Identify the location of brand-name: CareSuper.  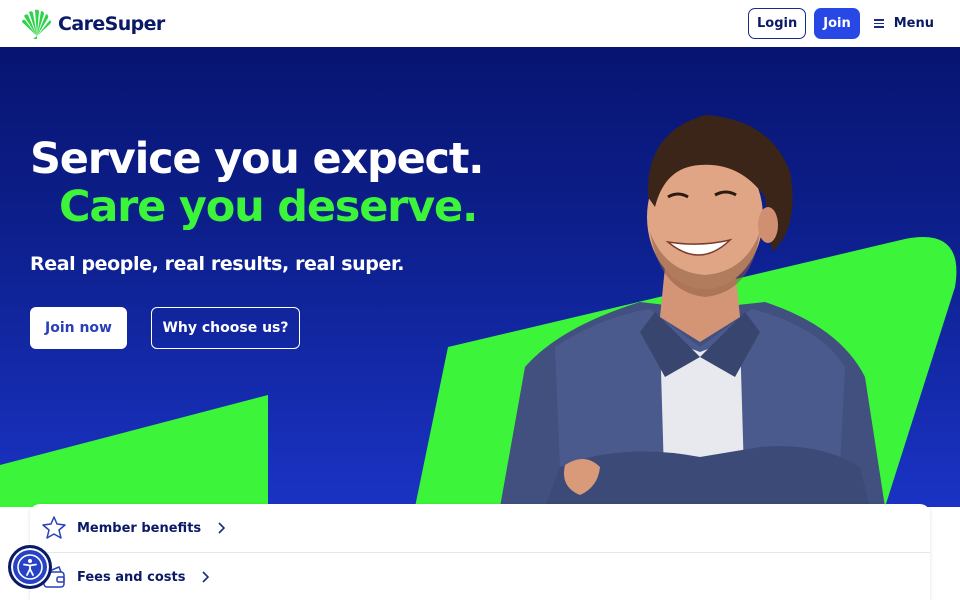
(111, 23).